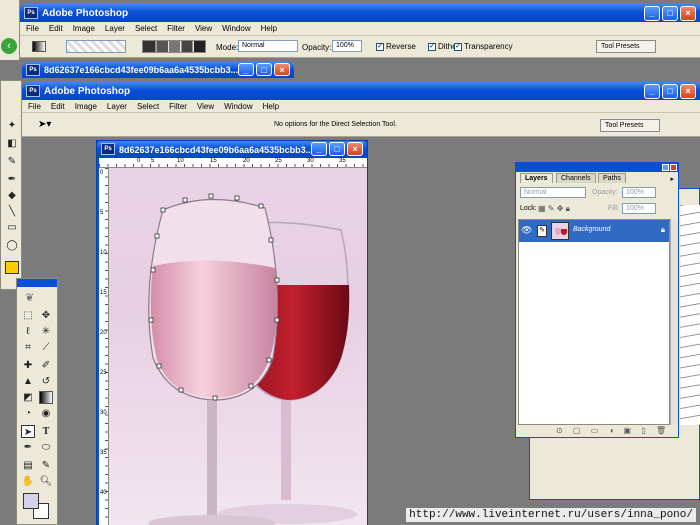 The image size is (700, 525). Describe the element at coordinates (28, 465) in the screenshot. I see `notes-tool-icon: ▤` at that location.